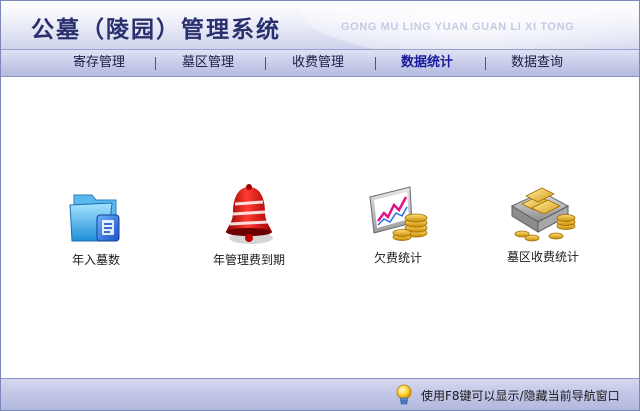  I want to click on nav-item-cemetery-area: 墓区管理, so click(208, 63).